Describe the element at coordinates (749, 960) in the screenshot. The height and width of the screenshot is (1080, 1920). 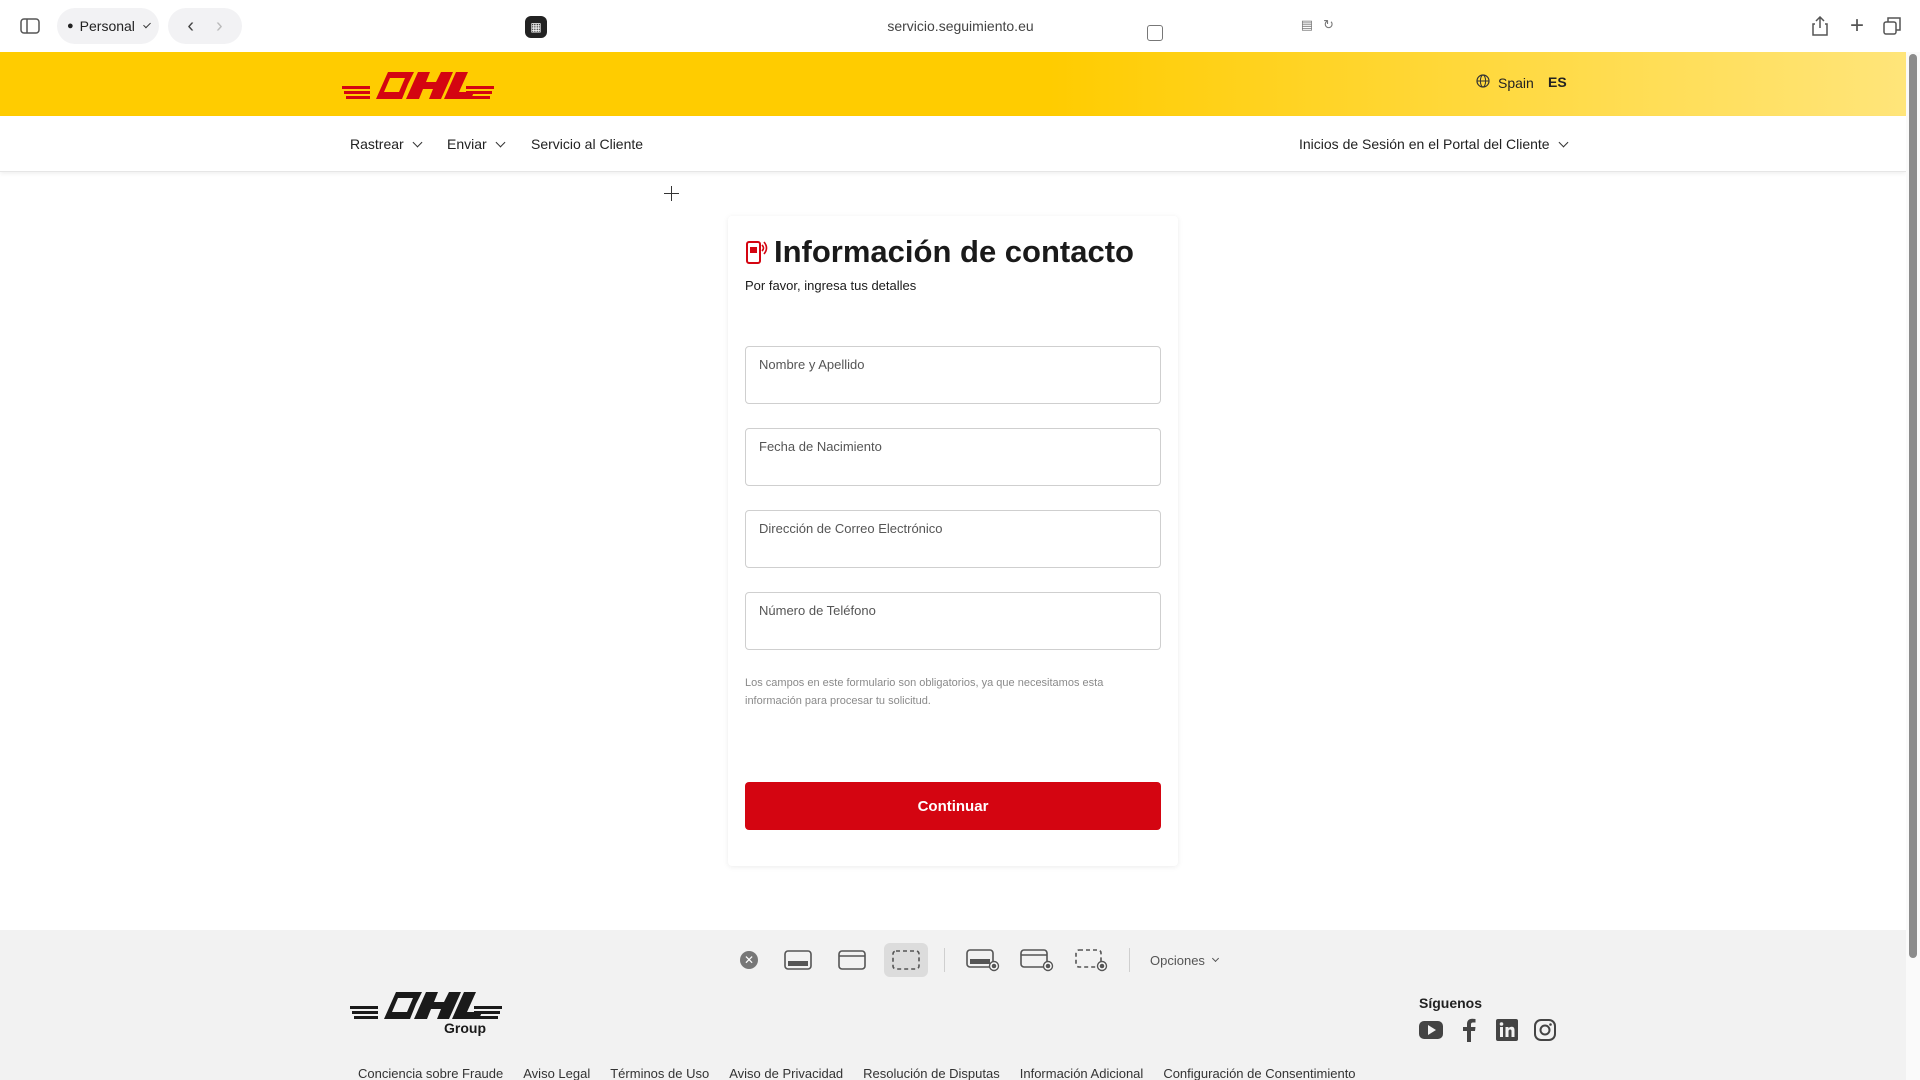
I see `close-icon: ✕` at that location.